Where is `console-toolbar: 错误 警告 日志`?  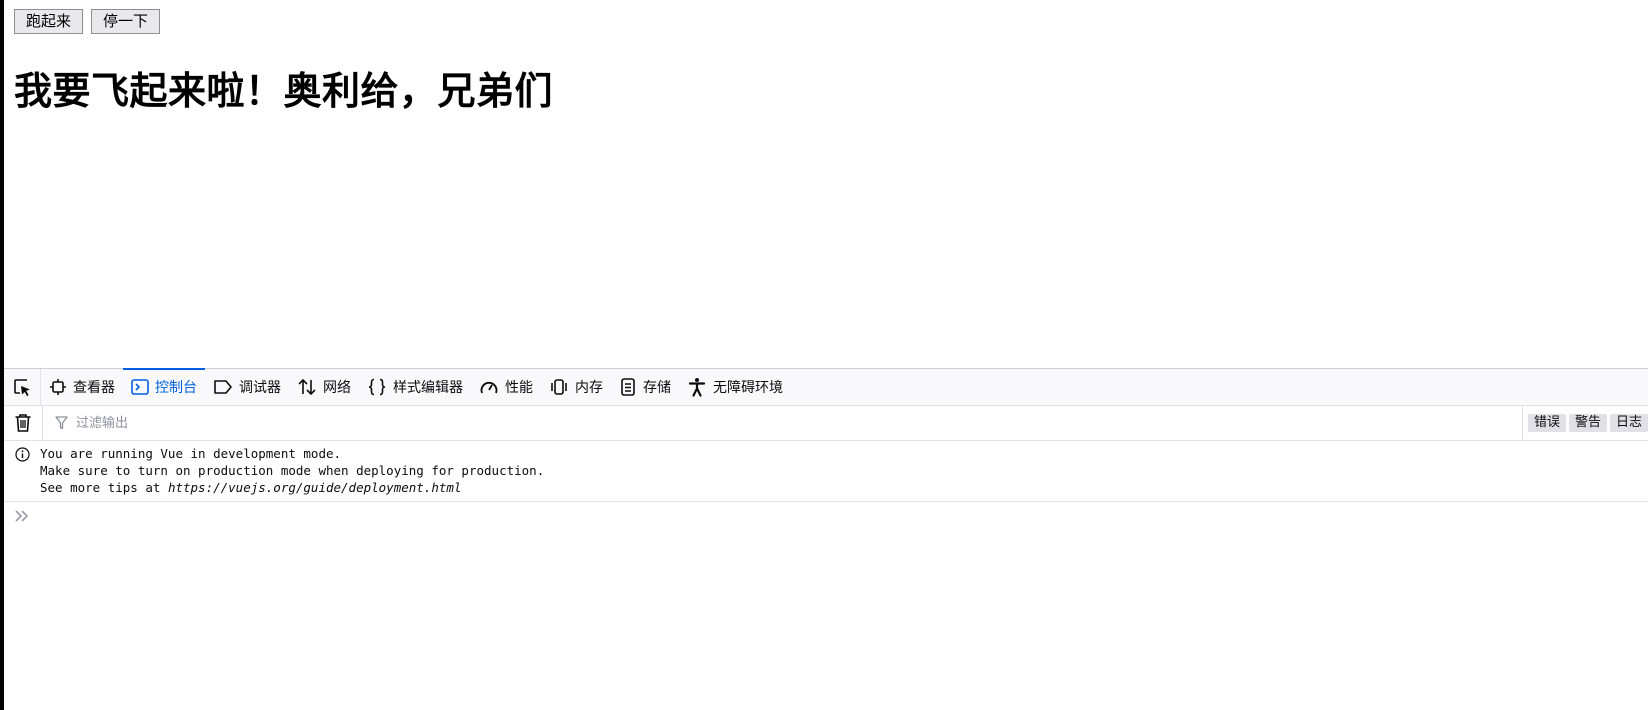
console-toolbar: 错误 警告 日志 is located at coordinates (826, 423).